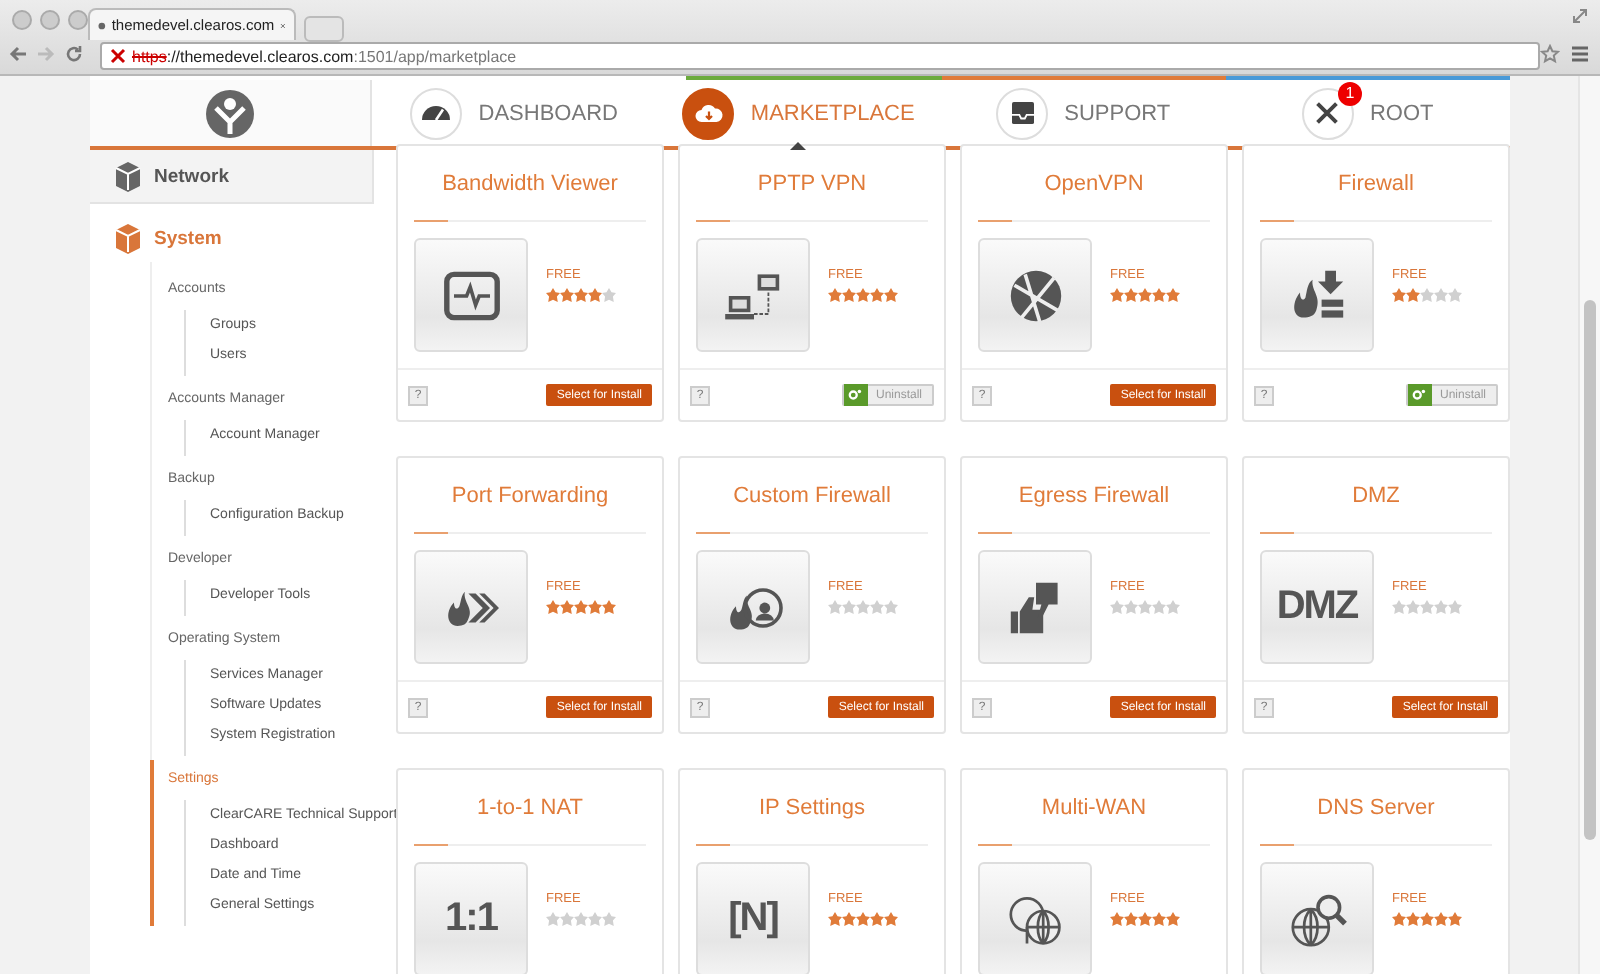 This screenshot has height=974, width=1600. I want to click on app-title: OpenVPN, so click(1094, 171).